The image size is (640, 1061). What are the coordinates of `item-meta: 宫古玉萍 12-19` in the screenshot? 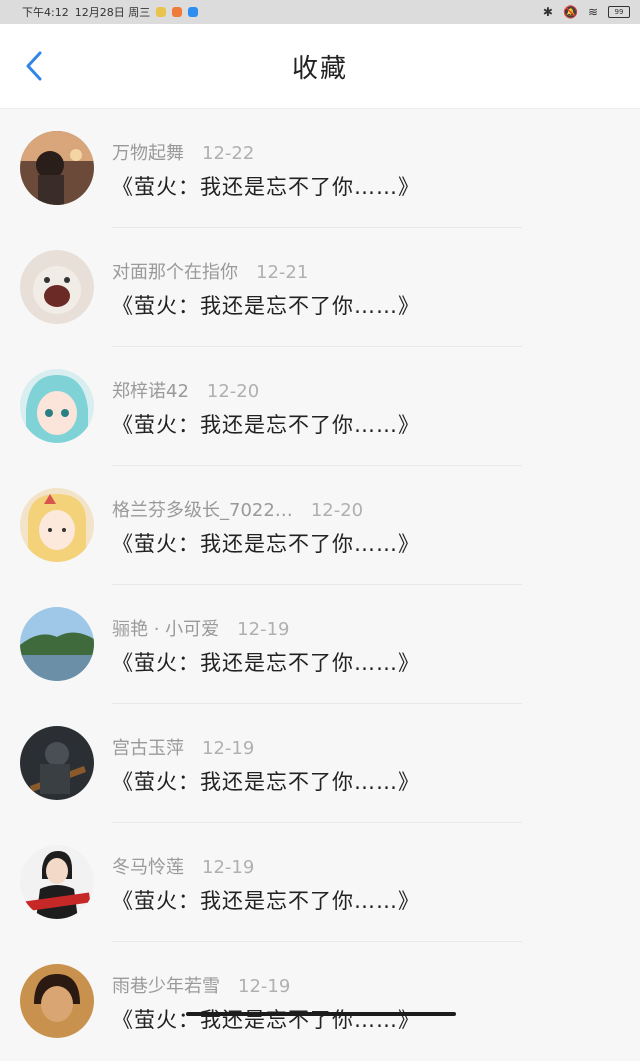 It's located at (183, 747).